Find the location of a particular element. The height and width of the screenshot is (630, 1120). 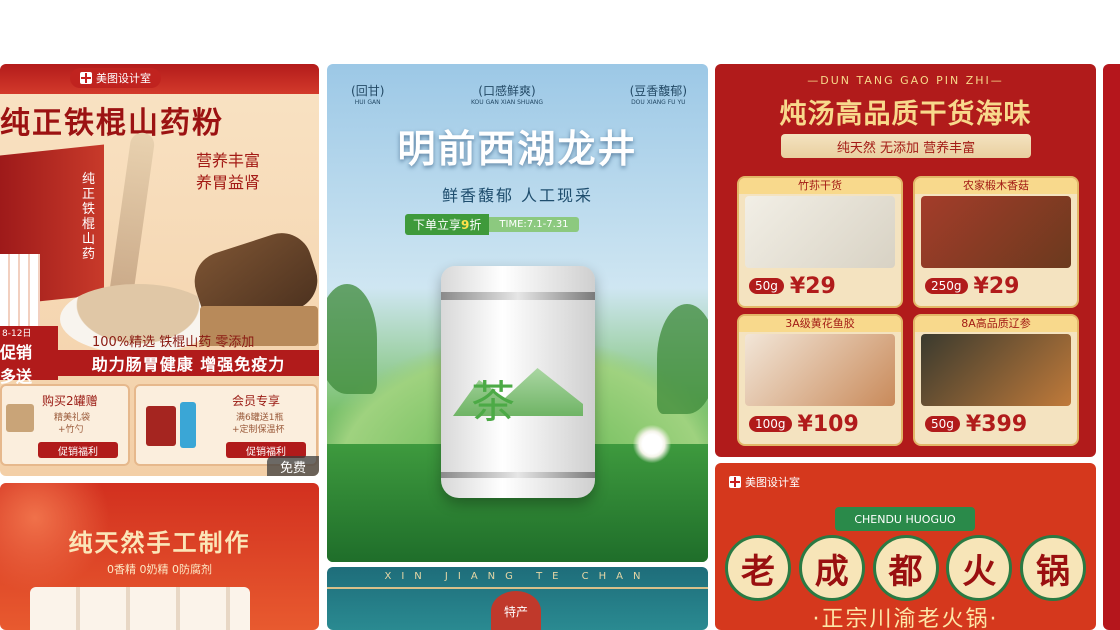

pill-2-label: 口感鲜爽 is located at coordinates (506, 91).